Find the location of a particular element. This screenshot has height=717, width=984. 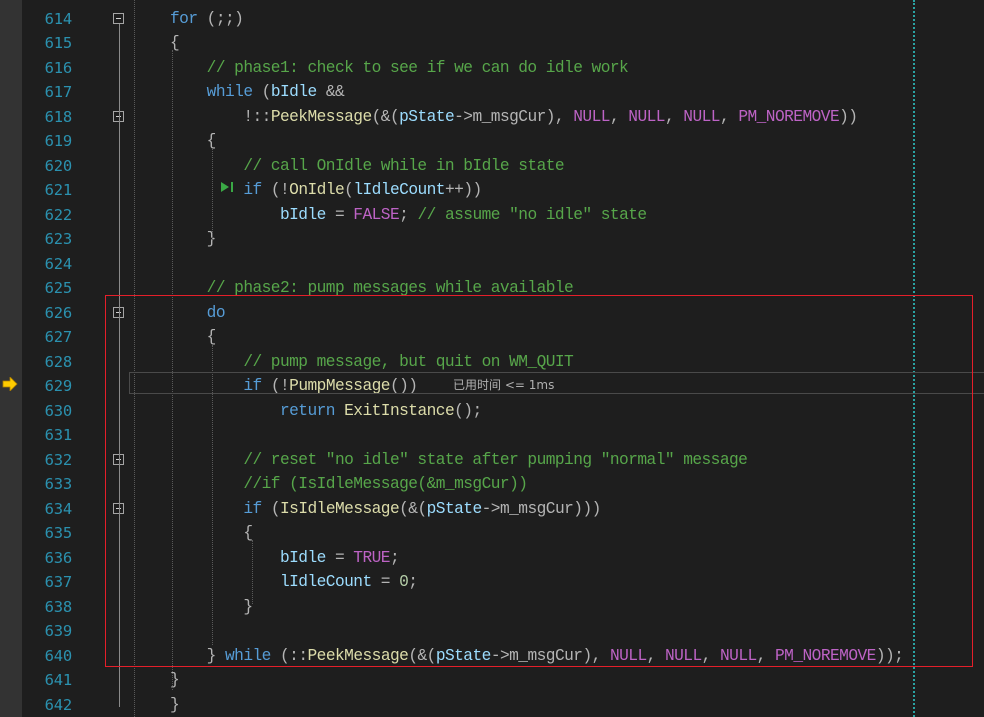

line-number: 637 is located at coordinates (58, 582).